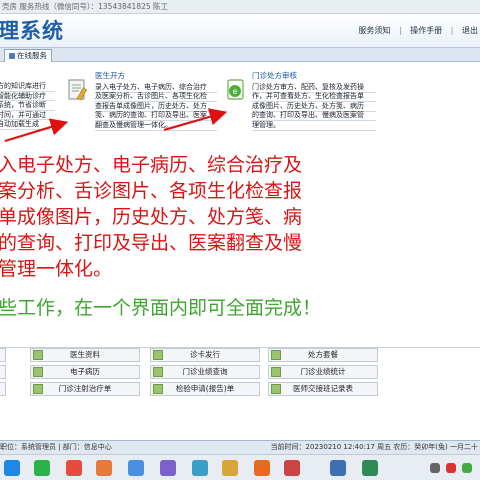  Describe the element at coordinates (85, 355) in the screenshot. I see `doctor-info-button: 医生资料` at that location.